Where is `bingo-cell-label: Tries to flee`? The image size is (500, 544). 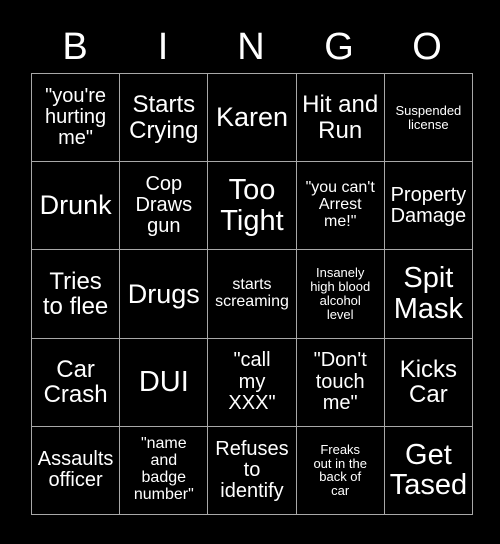
bingo-cell-label: Tries to flee is located at coordinates (75, 293).